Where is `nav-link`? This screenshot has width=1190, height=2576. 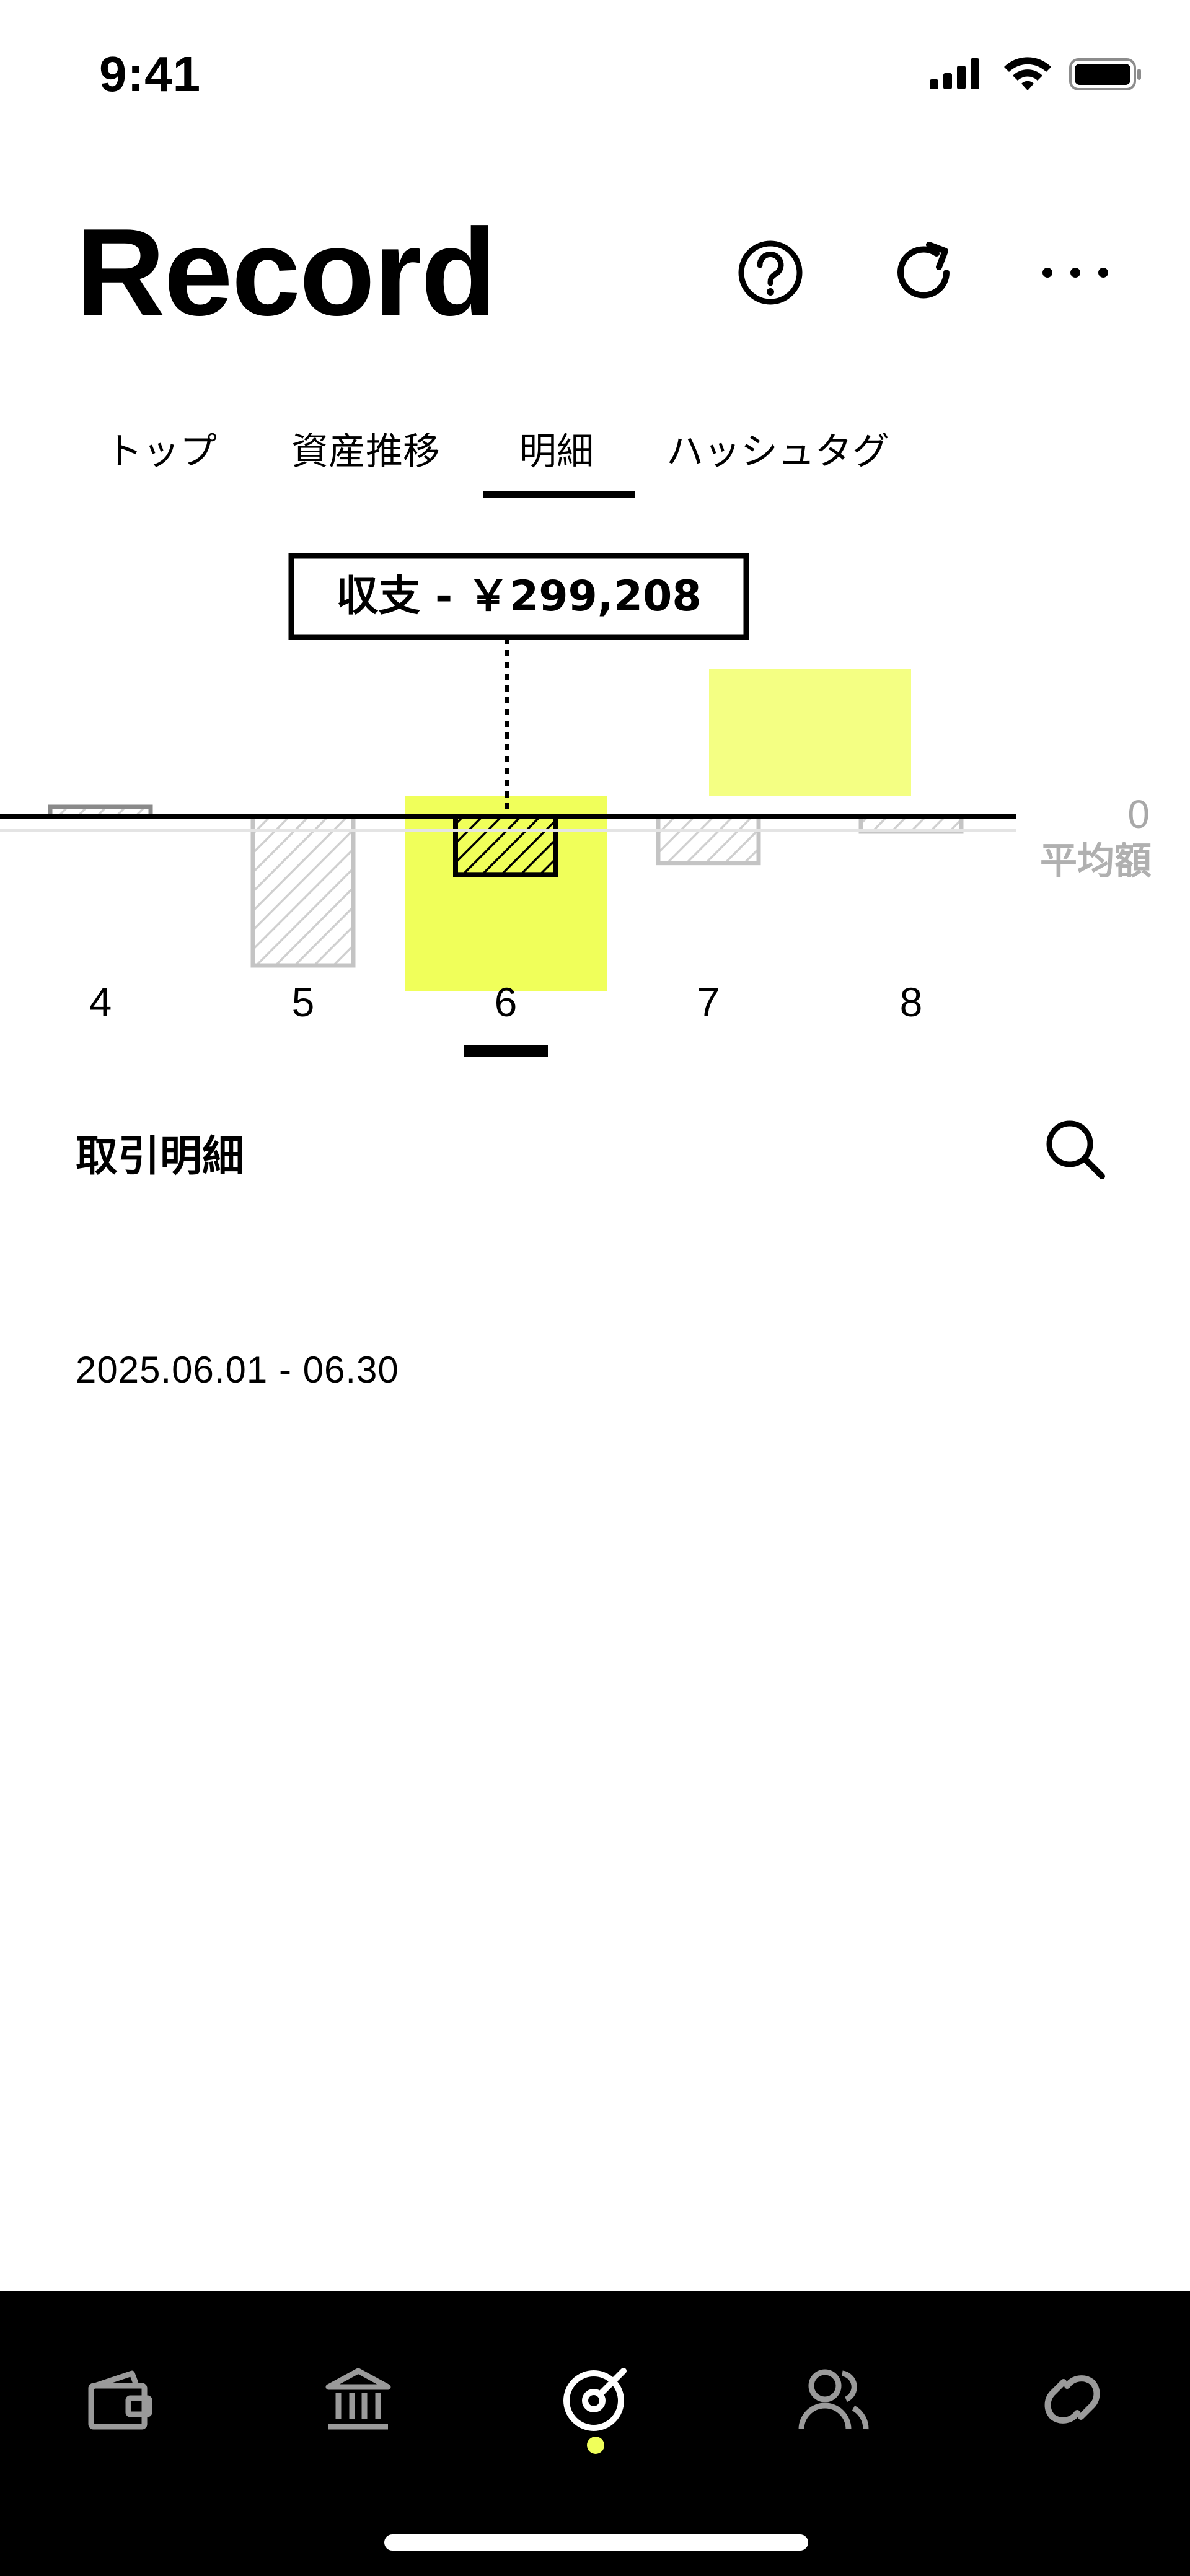 nav-link is located at coordinates (1072, 2399).